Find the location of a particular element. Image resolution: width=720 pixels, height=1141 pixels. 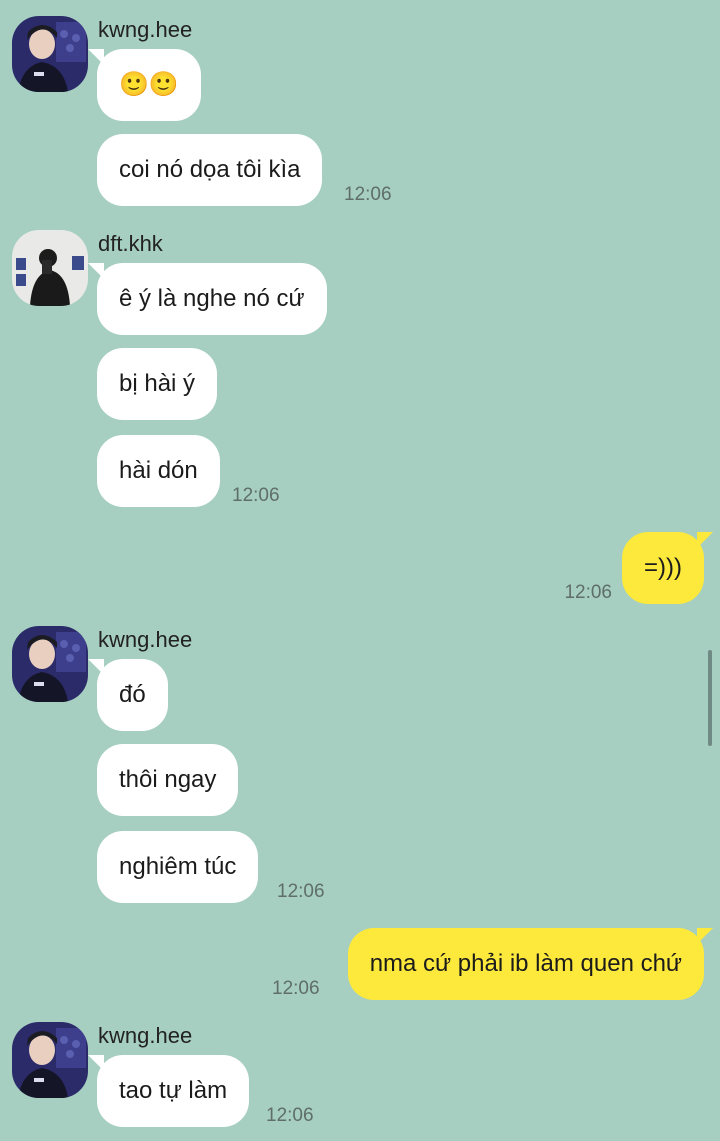

message-bubble: 🙂🙂 is located at coordinates (144, 85).